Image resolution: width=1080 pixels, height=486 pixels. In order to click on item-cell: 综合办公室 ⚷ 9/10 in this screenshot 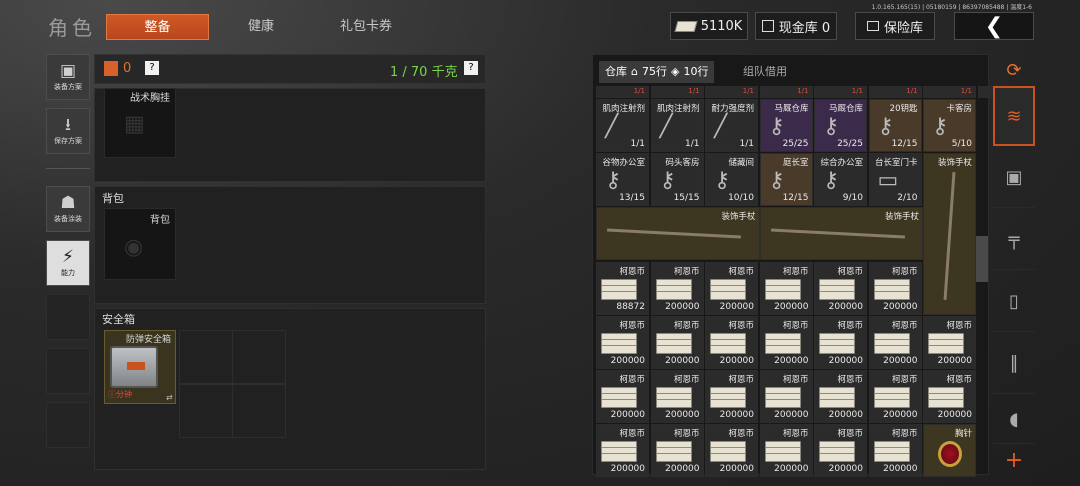, I will do `click(840, 179)`.